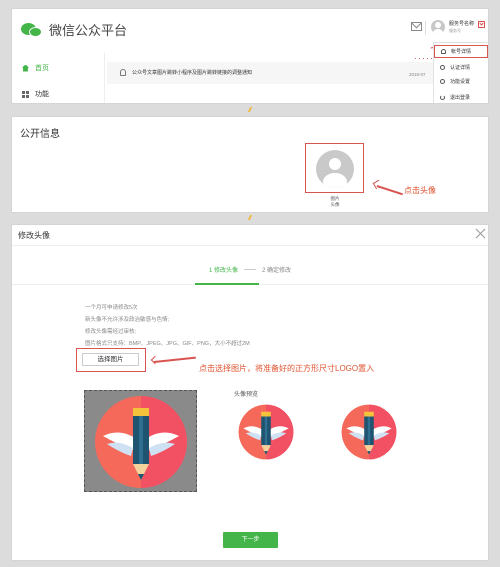 The image size is (500, 567). Describe the element at coordinates (246, 395) in the screenshot. I see `preview-label: 头像预览` at that location.